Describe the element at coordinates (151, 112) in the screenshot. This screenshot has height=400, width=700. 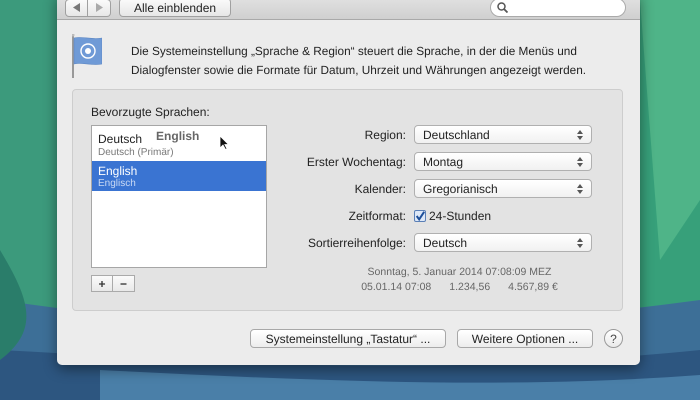
I see `list-label: Bevorzugte Sprachen:` at that location.